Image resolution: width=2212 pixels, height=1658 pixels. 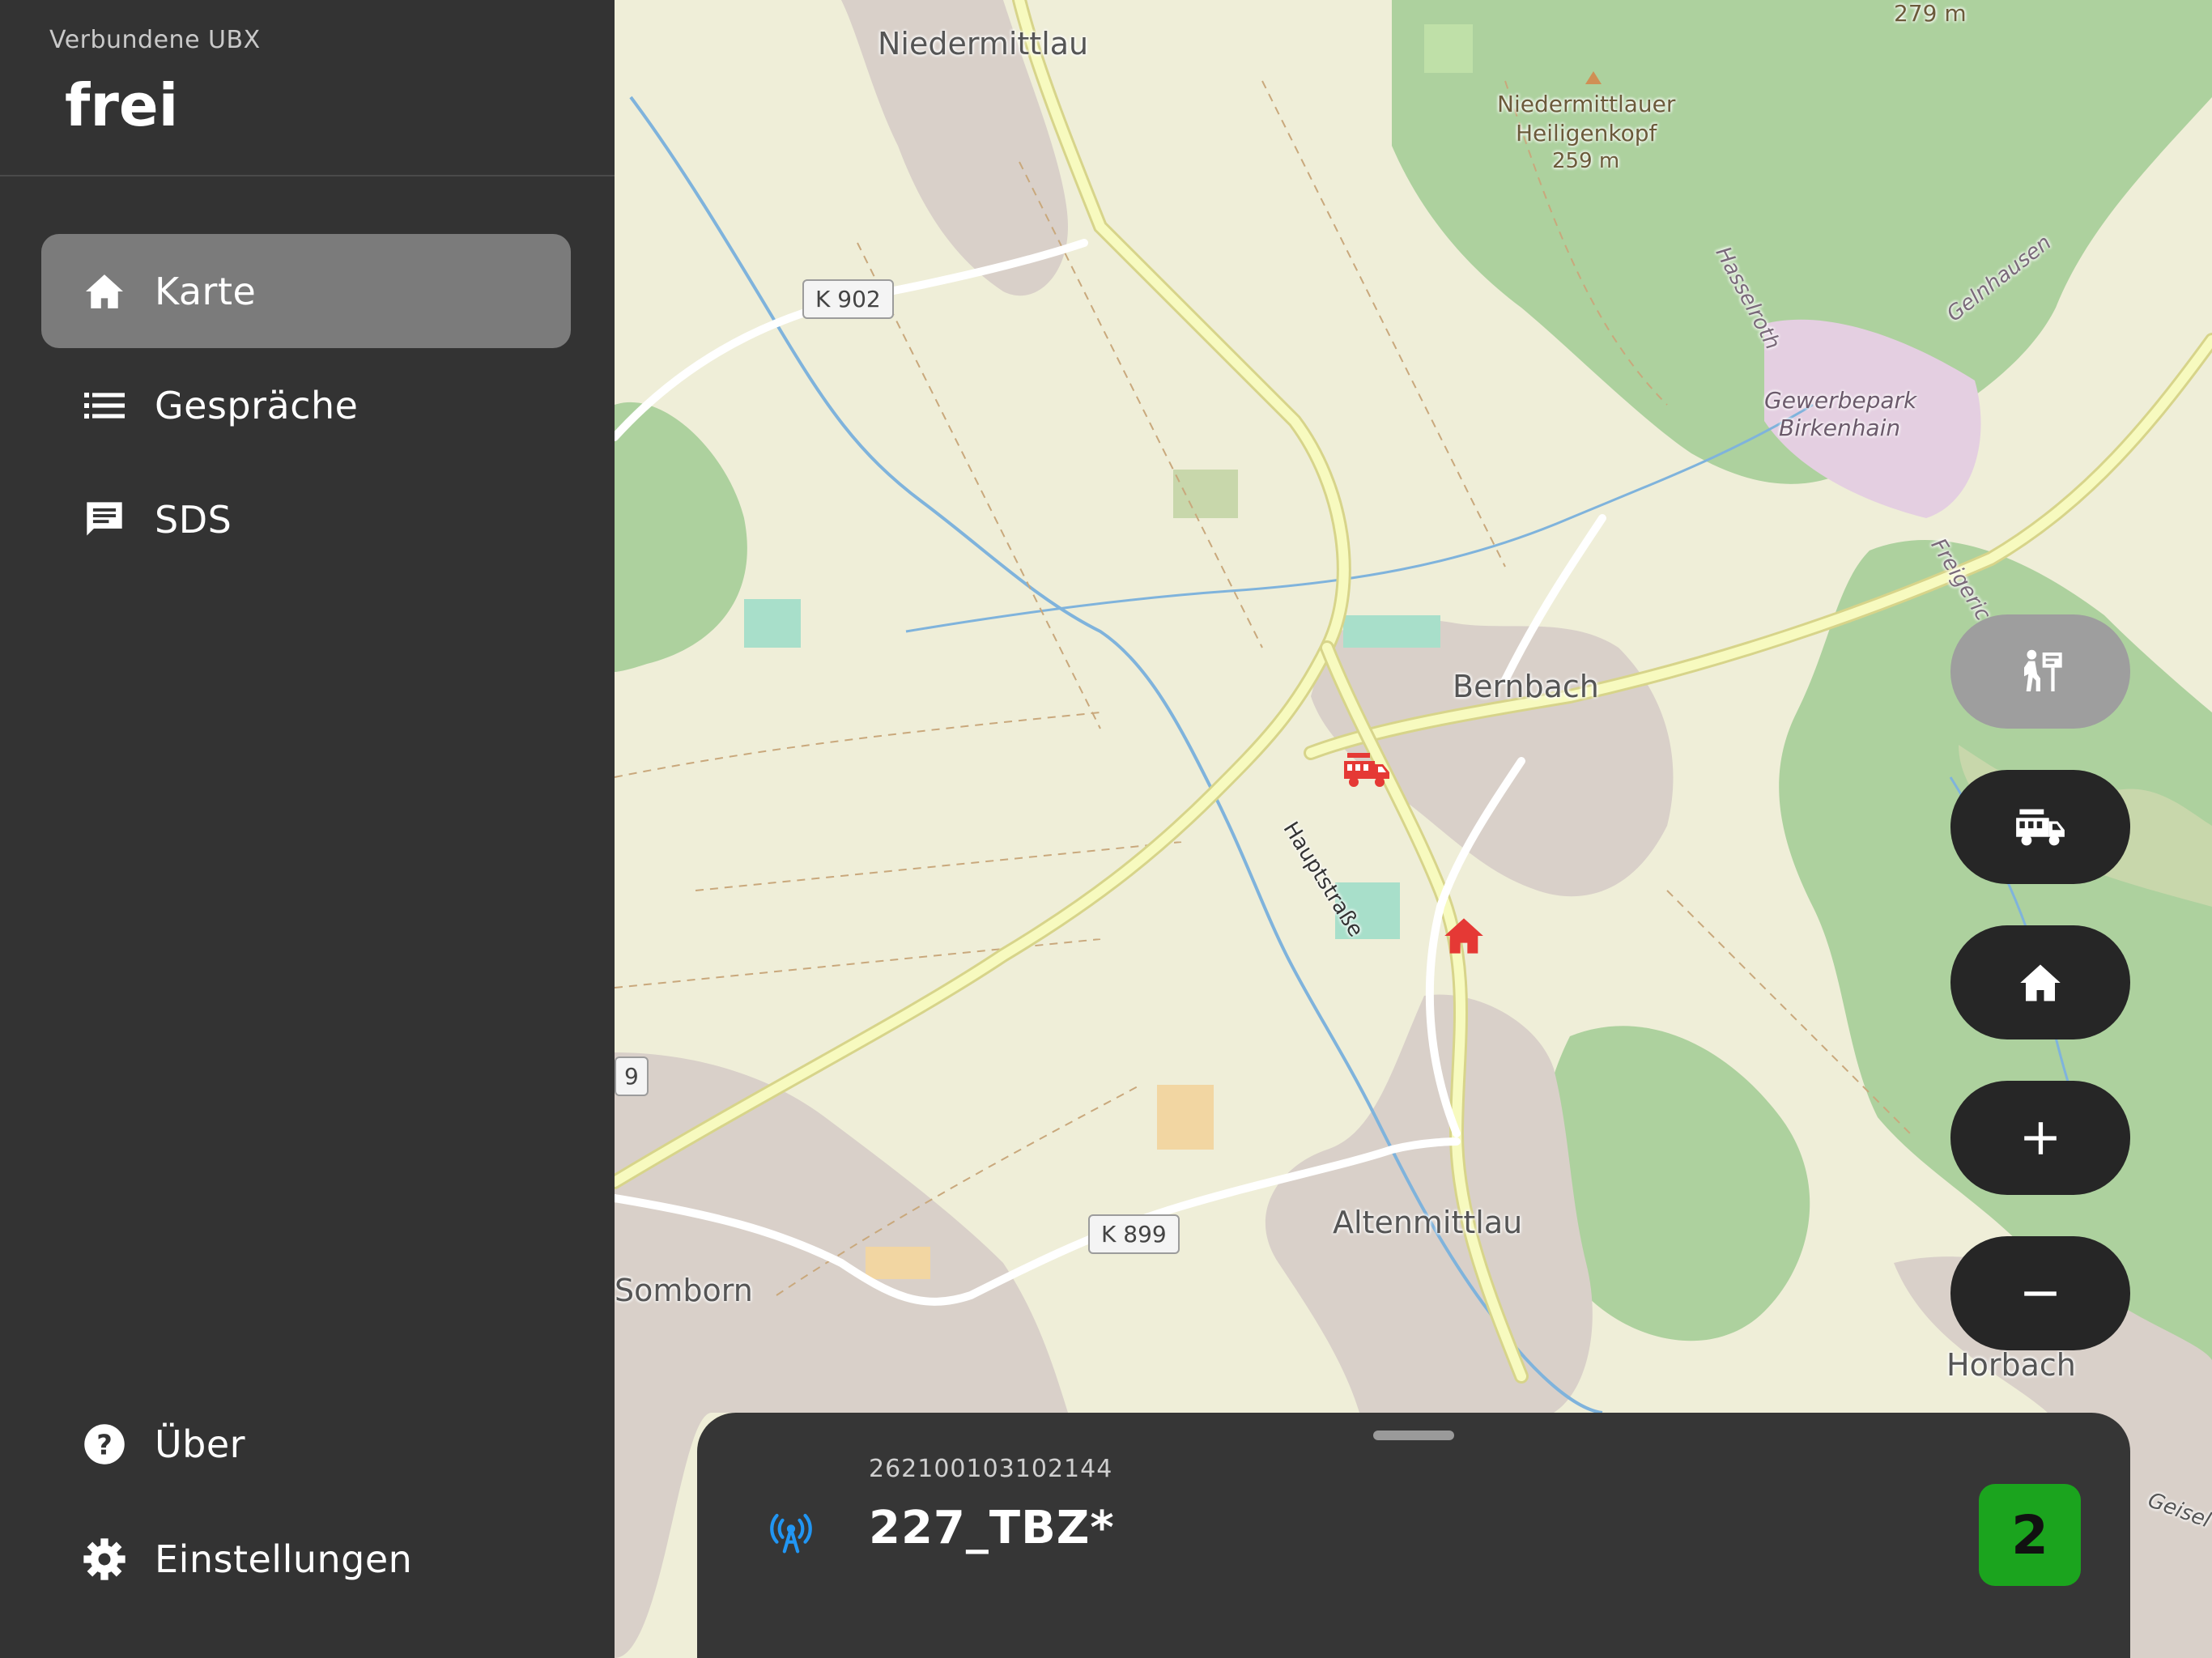 I want to click on list-icon, so click(x=98, y=405).